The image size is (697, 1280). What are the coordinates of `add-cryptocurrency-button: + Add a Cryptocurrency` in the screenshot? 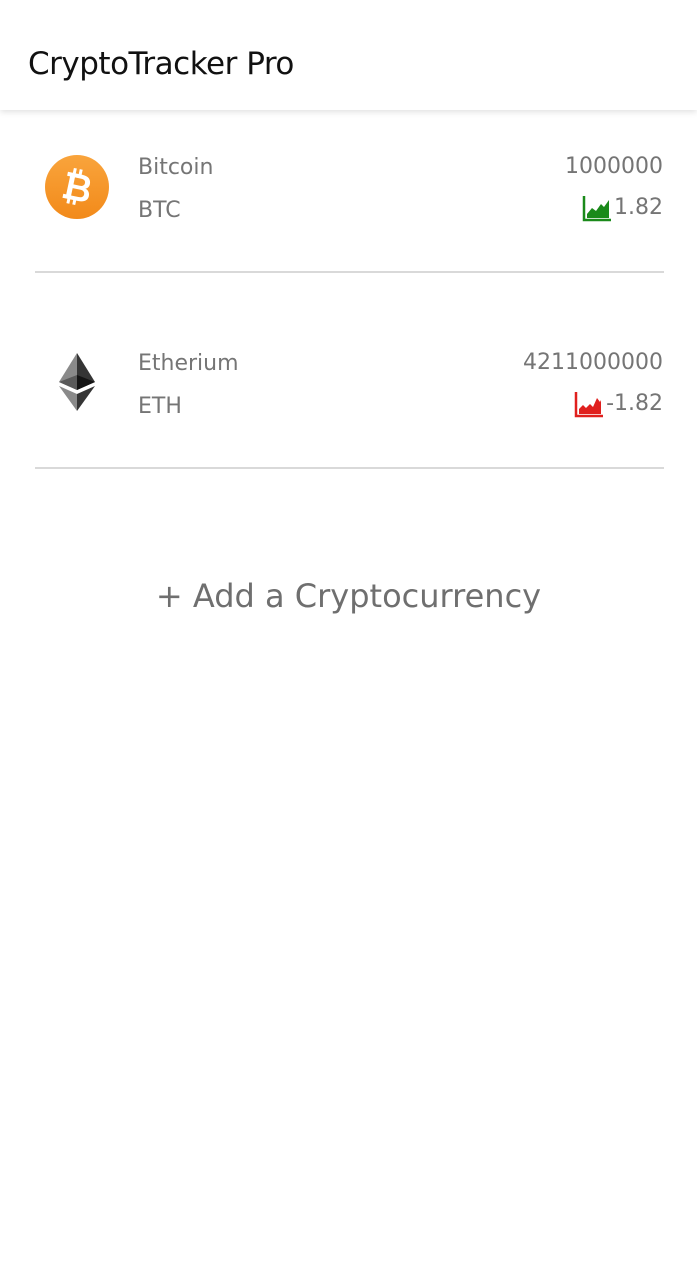 It's located at (348, 596).